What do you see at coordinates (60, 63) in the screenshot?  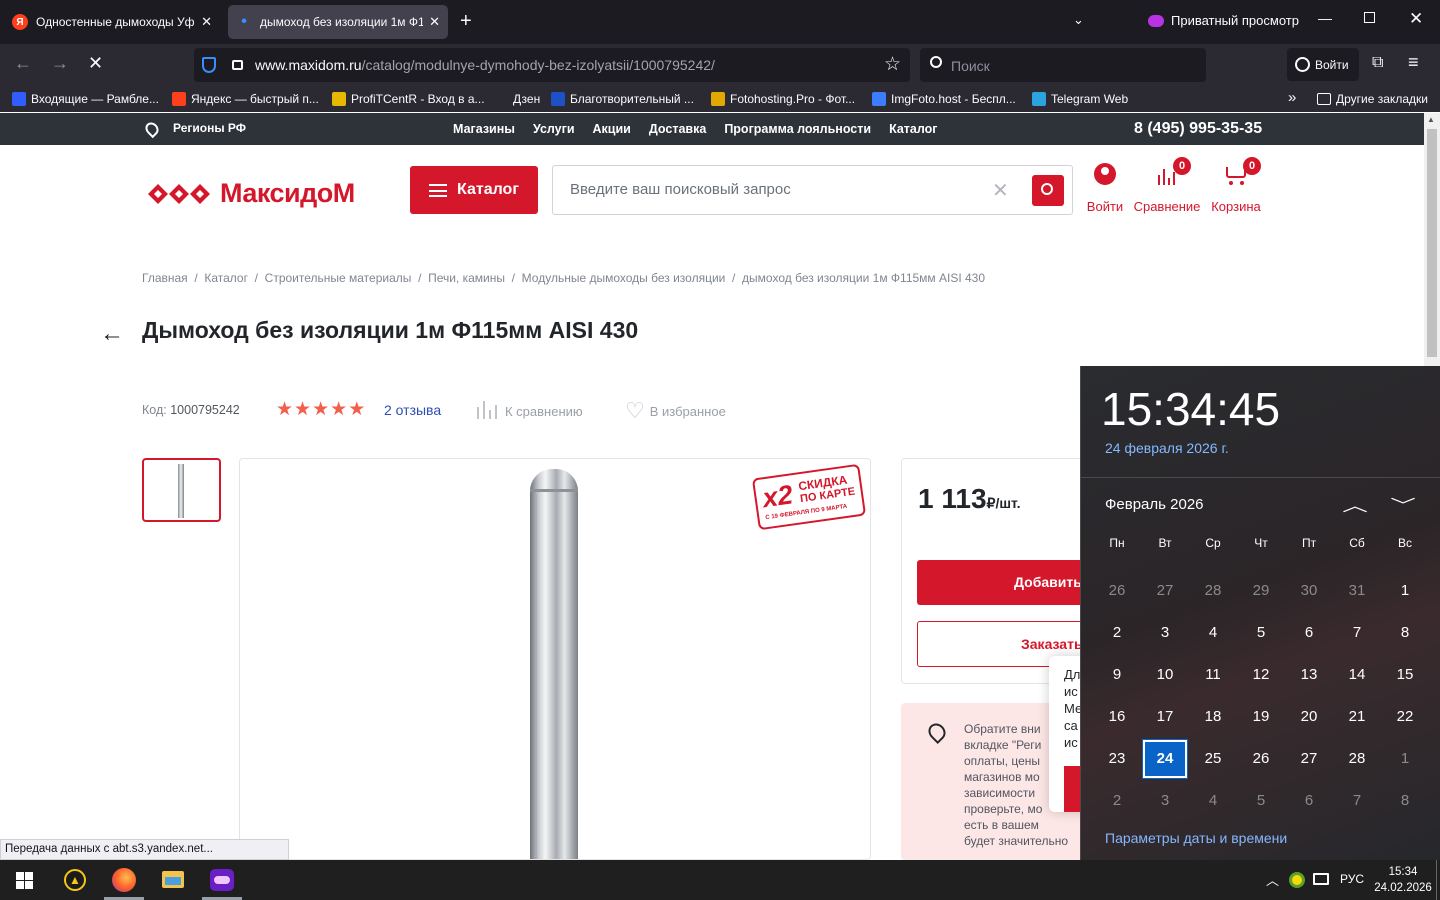 I see `forward-icon: →` at bounding box center [60, 63].